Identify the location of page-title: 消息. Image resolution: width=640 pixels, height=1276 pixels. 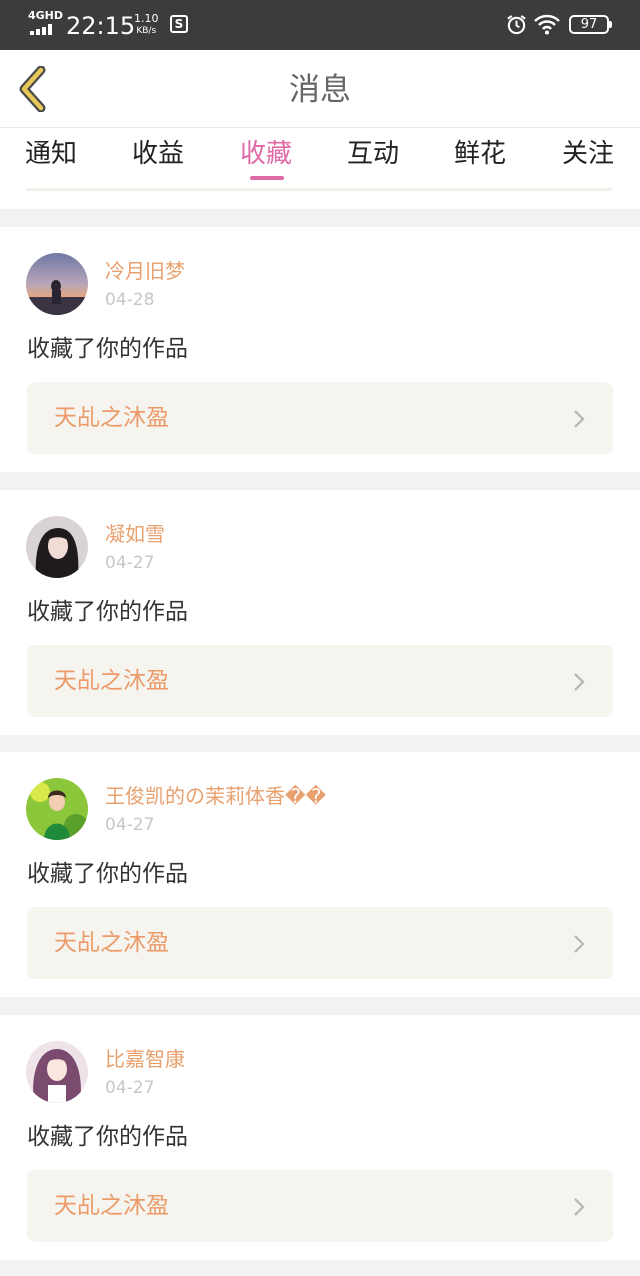
(320, 90).